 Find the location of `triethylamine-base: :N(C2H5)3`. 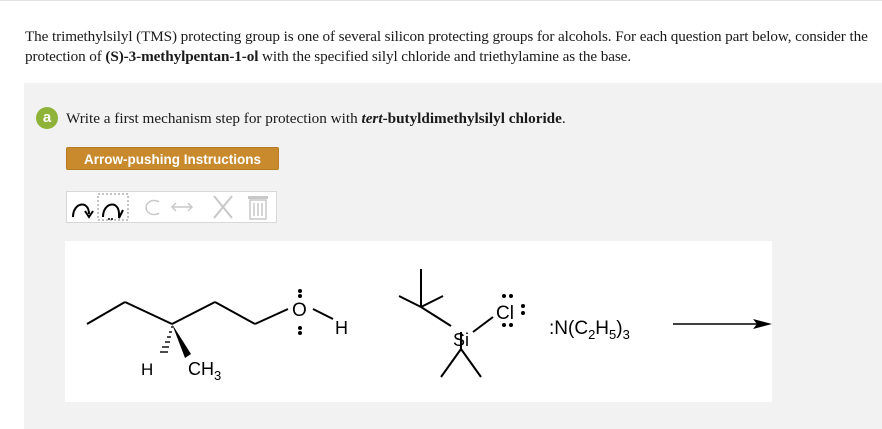

triethylamine-base: :N(C2H5)3 is located at coordinates (589, 330).